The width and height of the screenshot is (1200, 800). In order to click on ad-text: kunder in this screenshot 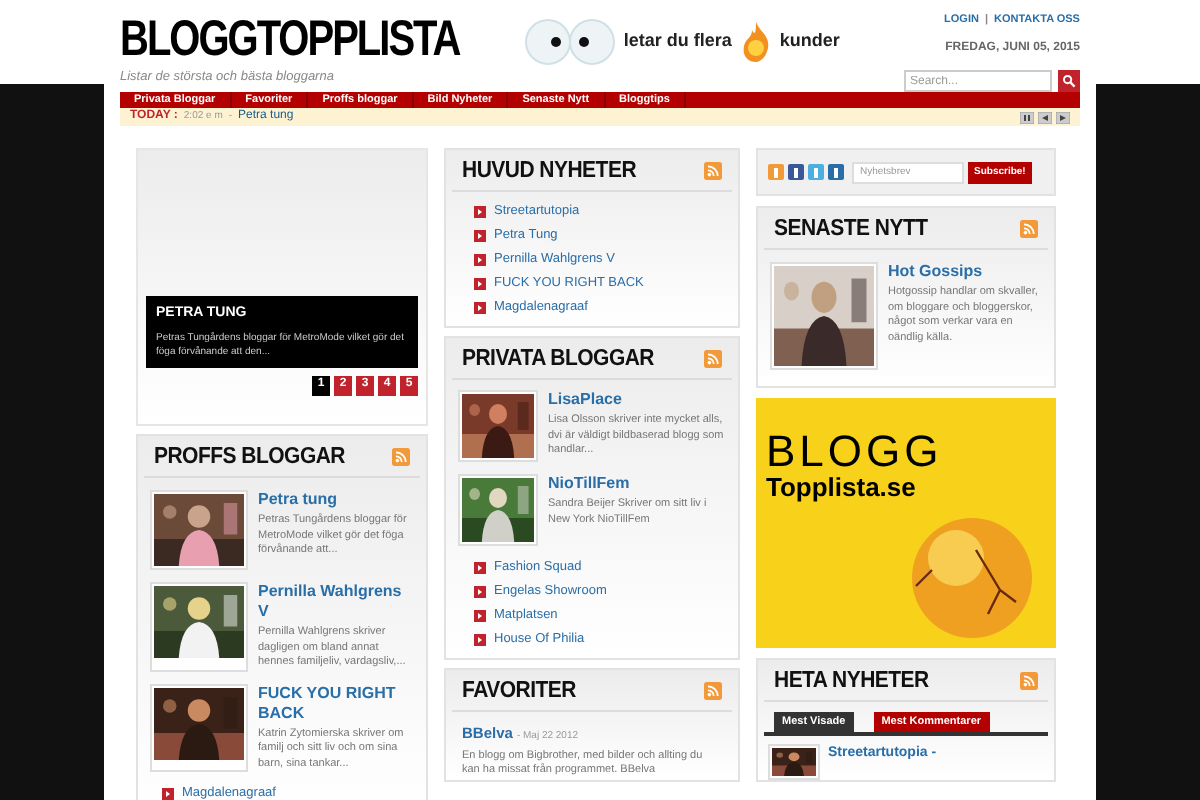, I will do `click(809, 41)`.